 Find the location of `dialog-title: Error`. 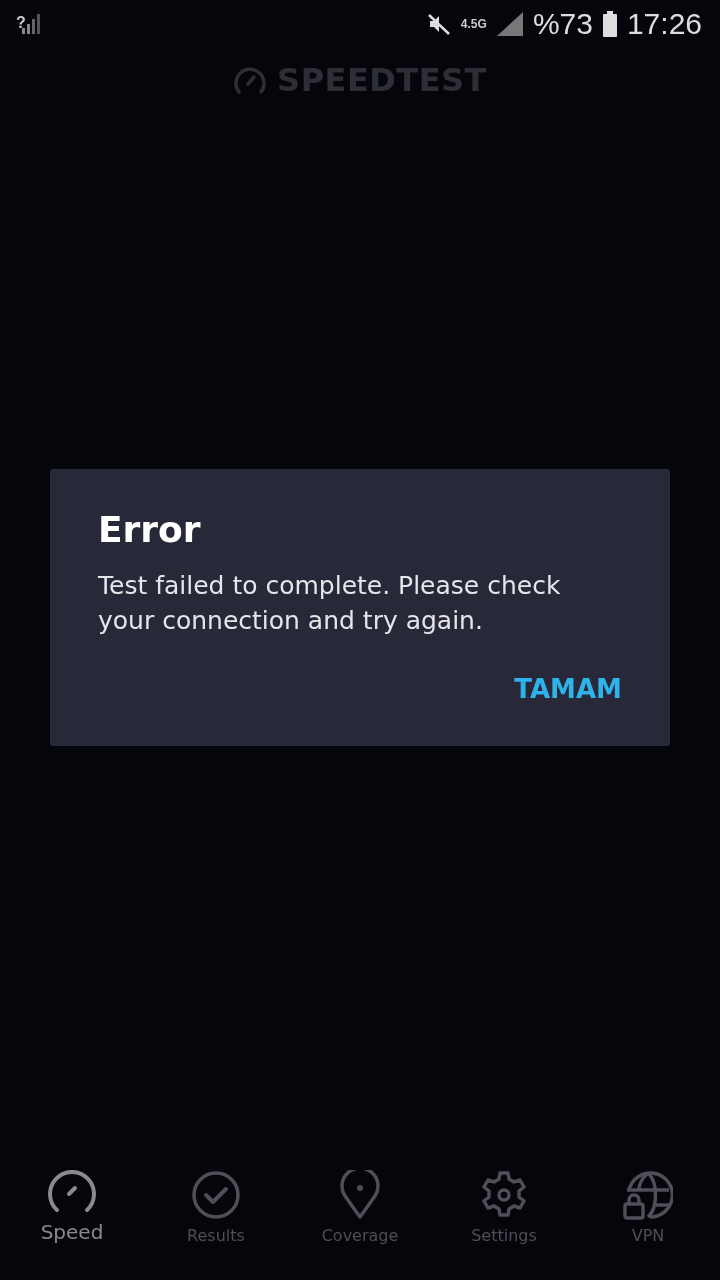

dialog-title: Error is located at coordinates (150, 529).